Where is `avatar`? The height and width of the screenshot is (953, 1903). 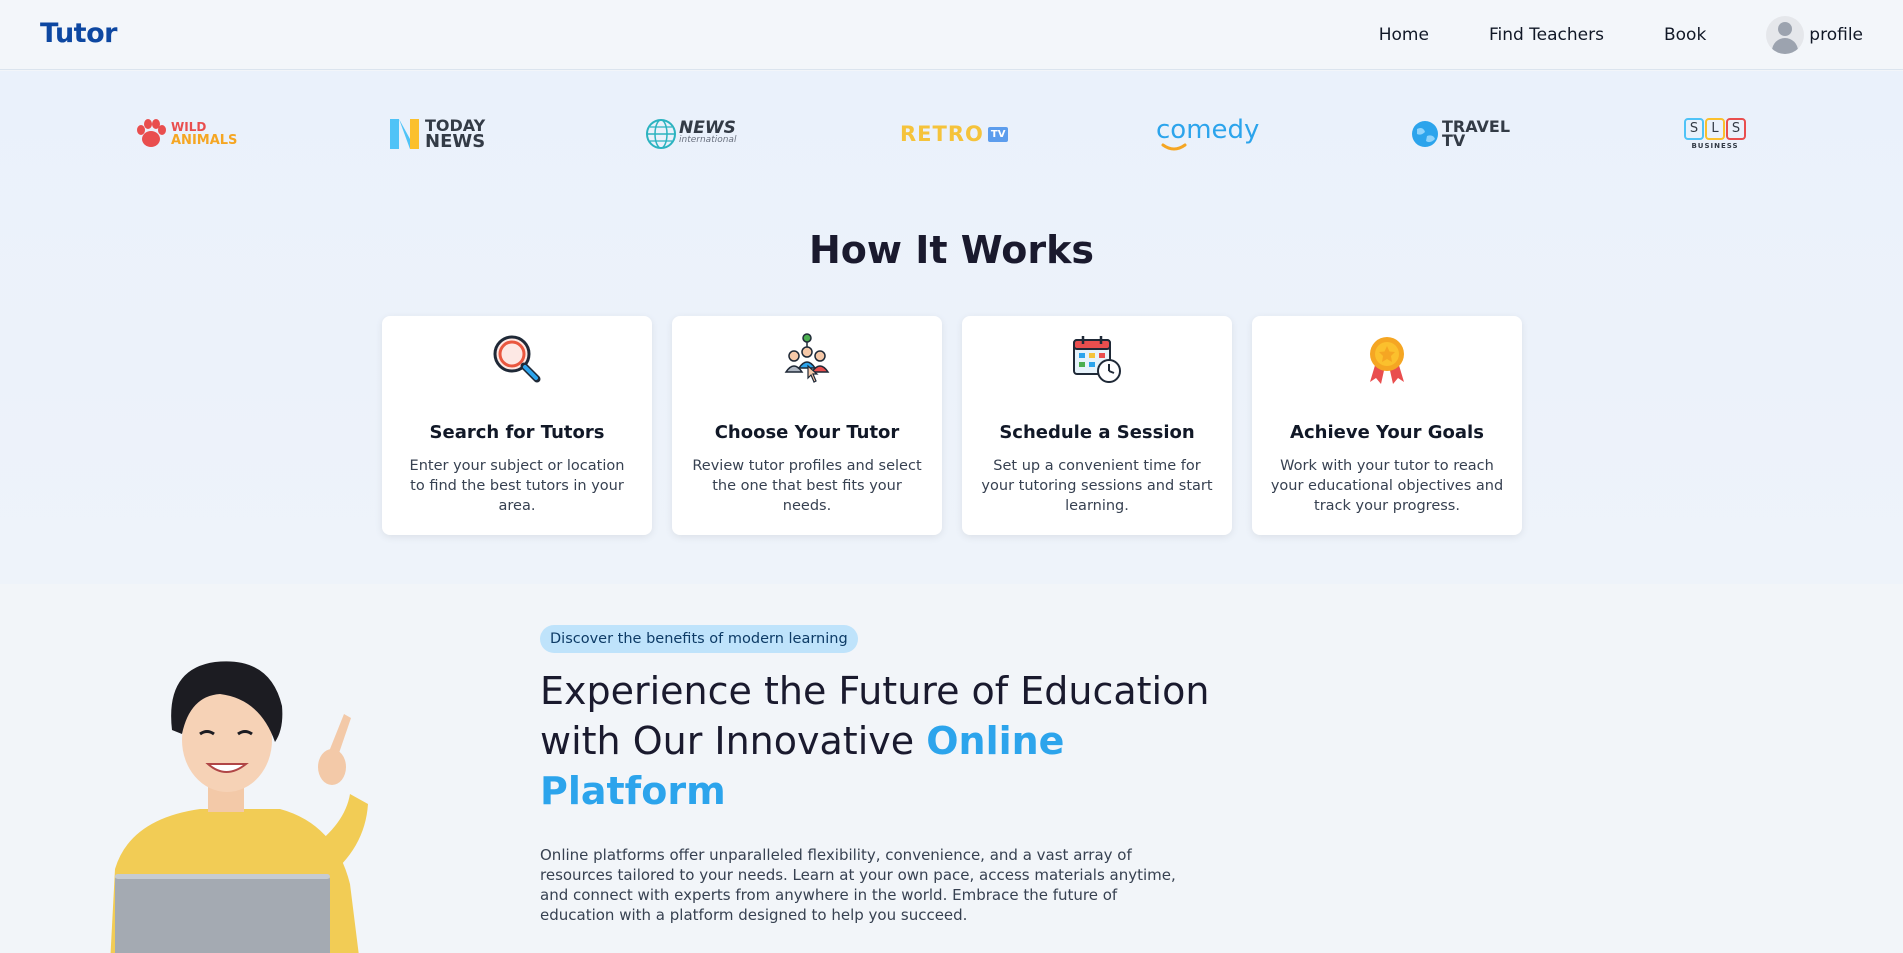 avatar is located at coordinates (1785, 35).